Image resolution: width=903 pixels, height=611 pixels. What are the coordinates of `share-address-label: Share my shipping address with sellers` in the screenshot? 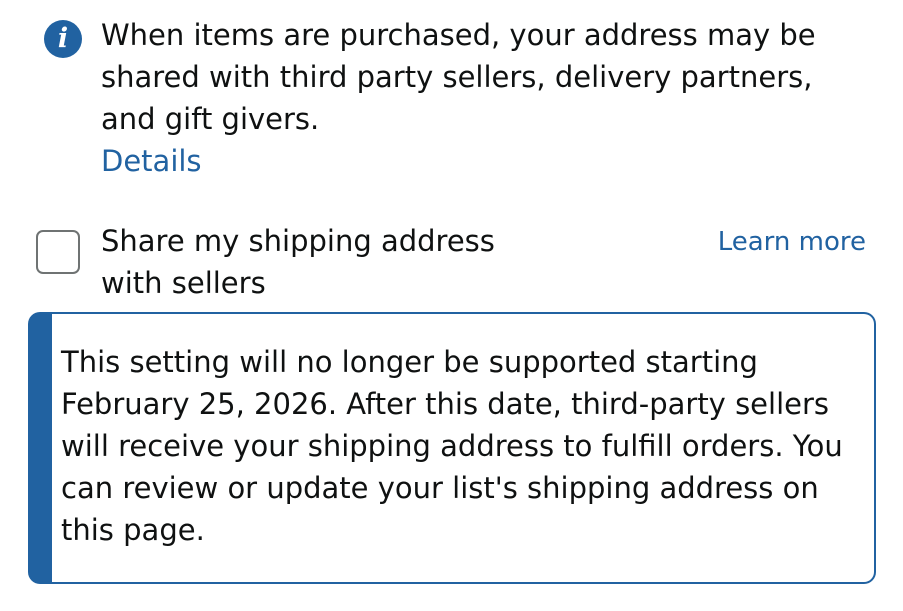 It's located at (316, 262).